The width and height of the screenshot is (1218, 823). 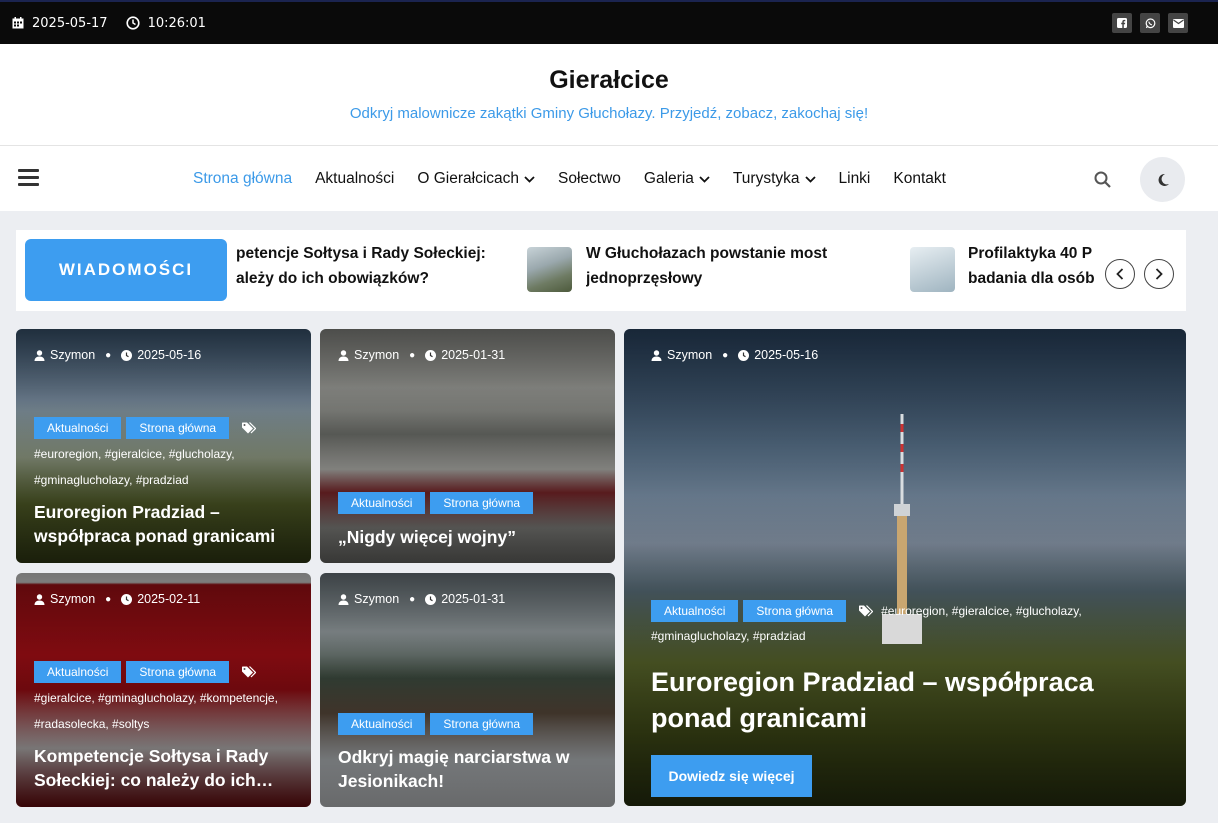 What do you see at coordinates (427, 537) in the screenshot?
I see `post-title: „Nigdy więcej wojny”` at bounding box center [427, 537].